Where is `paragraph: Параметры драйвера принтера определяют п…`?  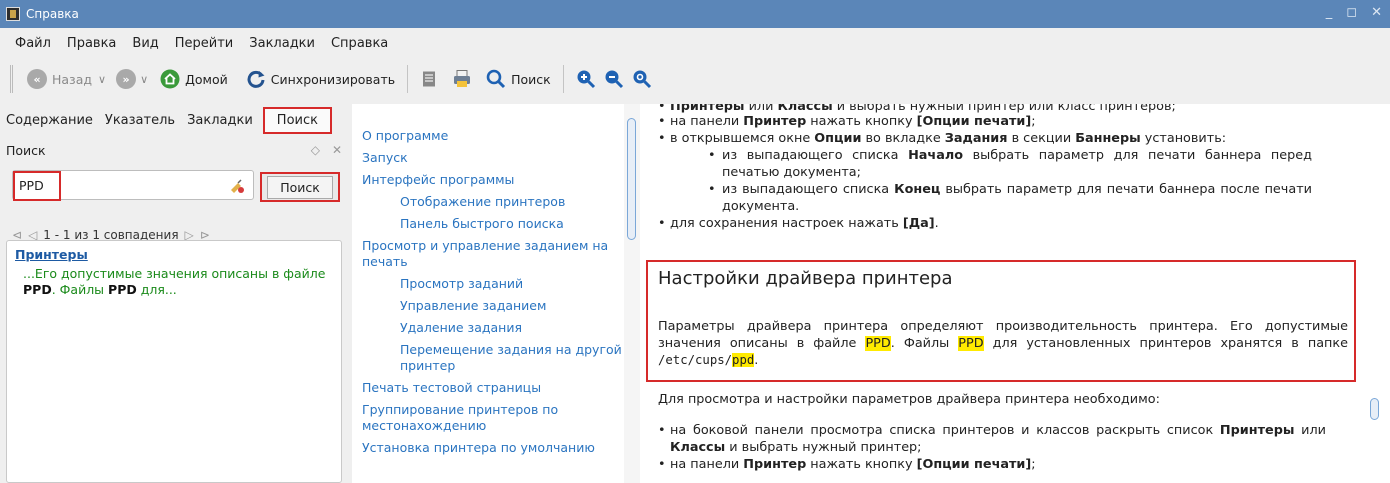
paragraph: Параметры драйвера принтера определяют п… is located at coordinates (1003, 343).